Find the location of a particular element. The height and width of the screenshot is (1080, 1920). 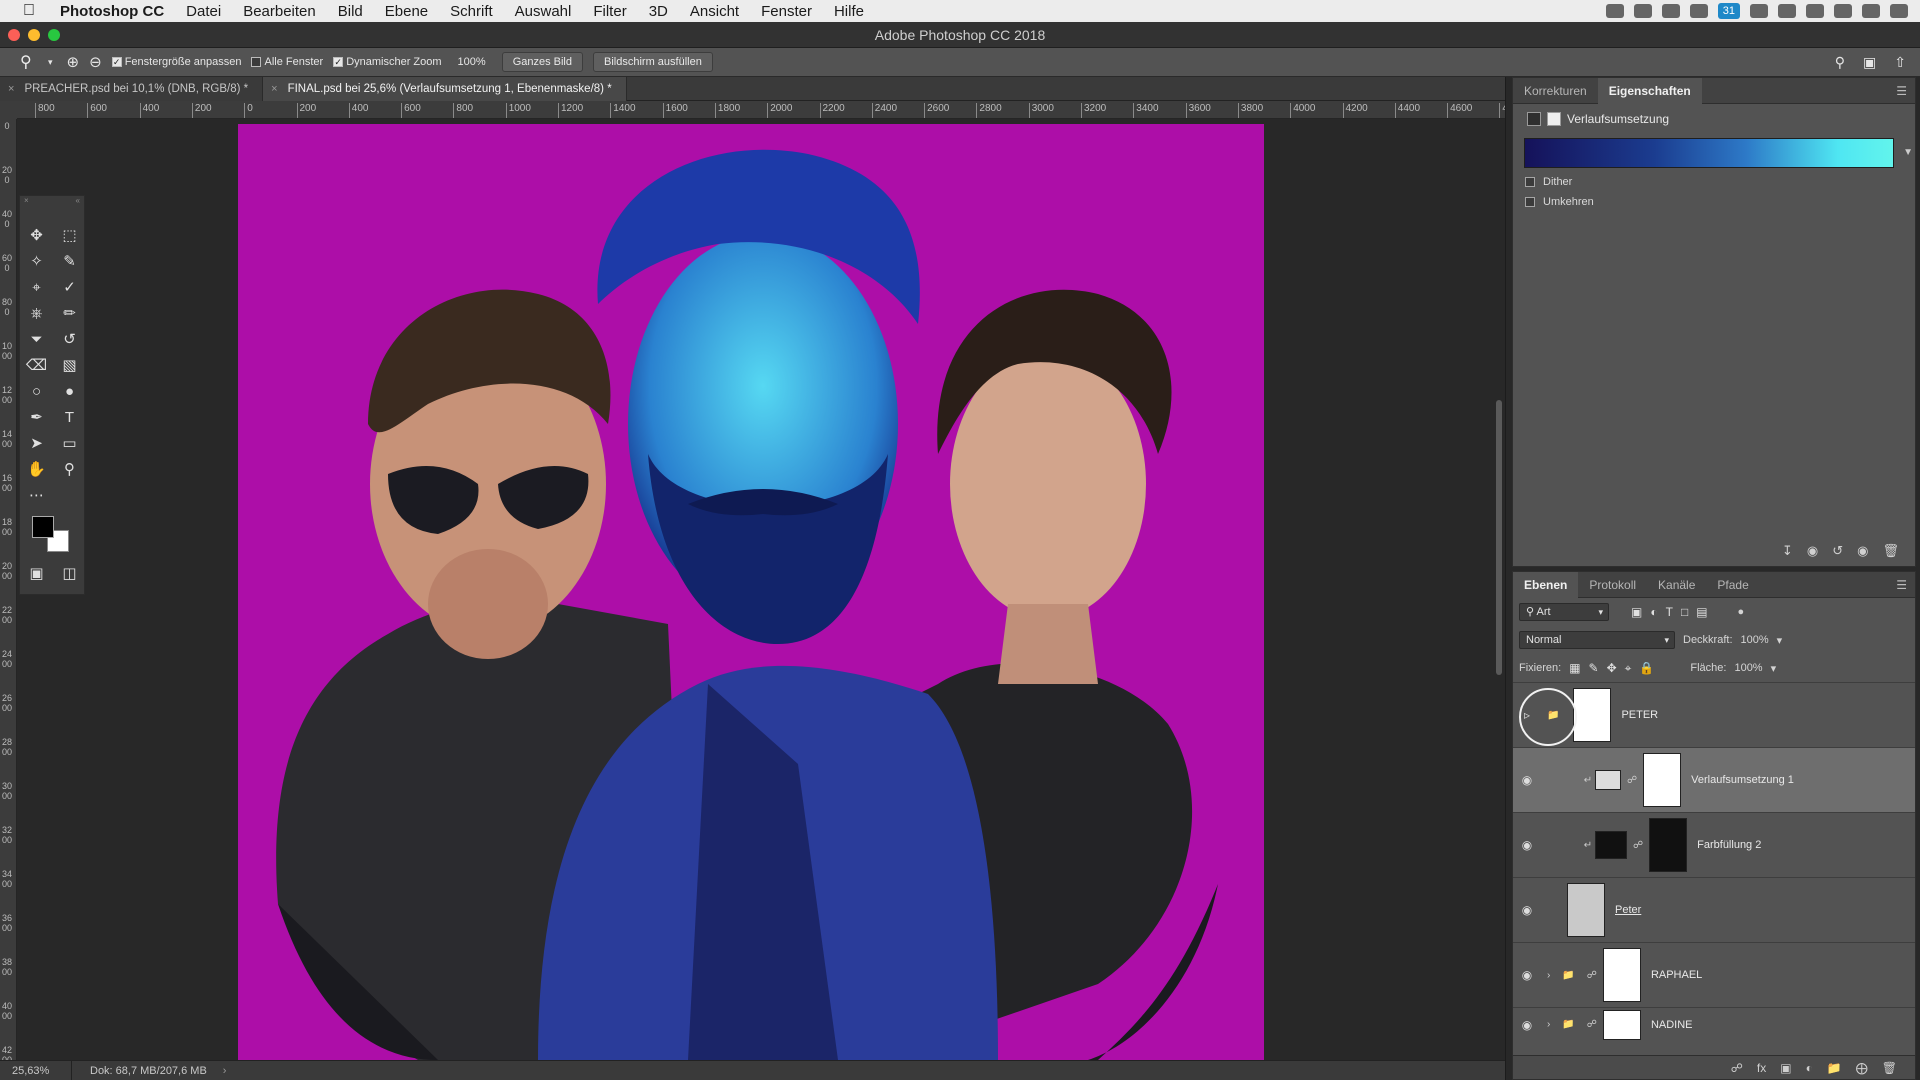

reset-icon: ↺ is located at coordinates (1837, 551).